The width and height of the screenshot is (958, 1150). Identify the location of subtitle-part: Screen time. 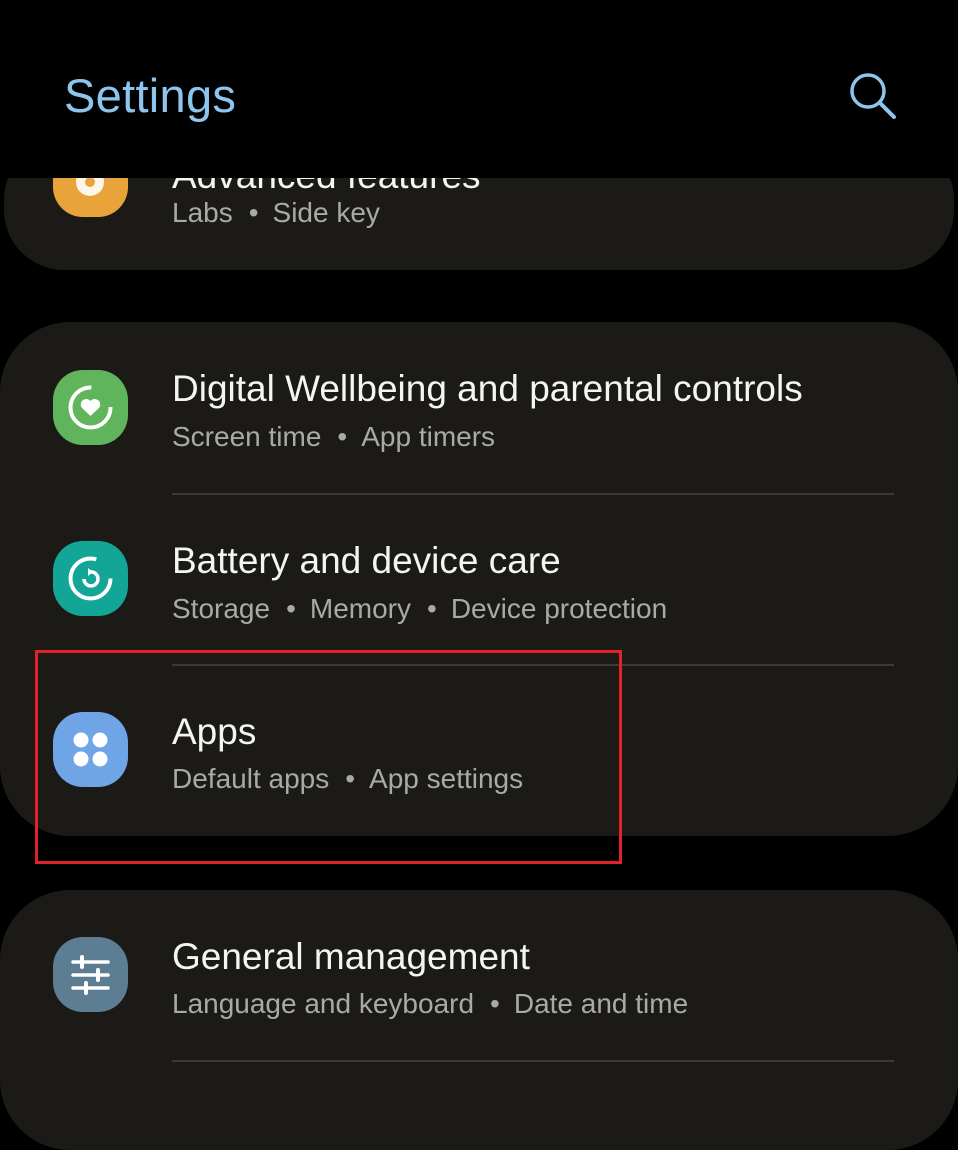
(247, 436).